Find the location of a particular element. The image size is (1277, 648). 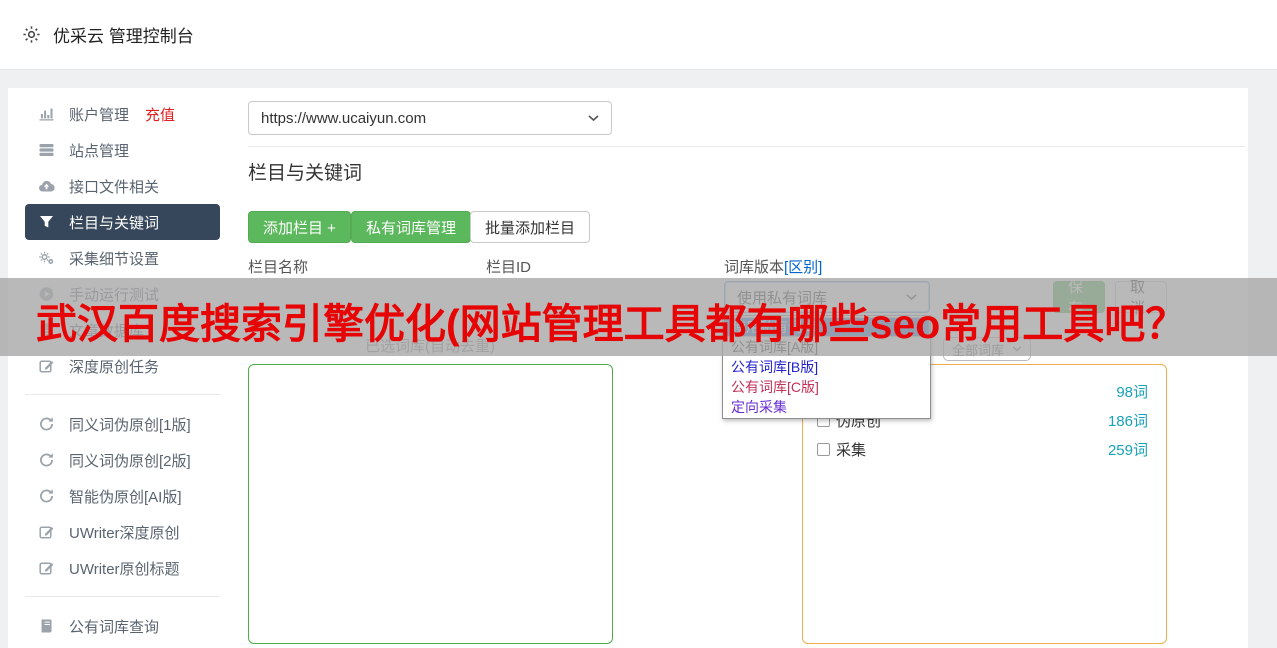

private-lexicon-button: 私有词库管理 is located at coordinates (411, 227).